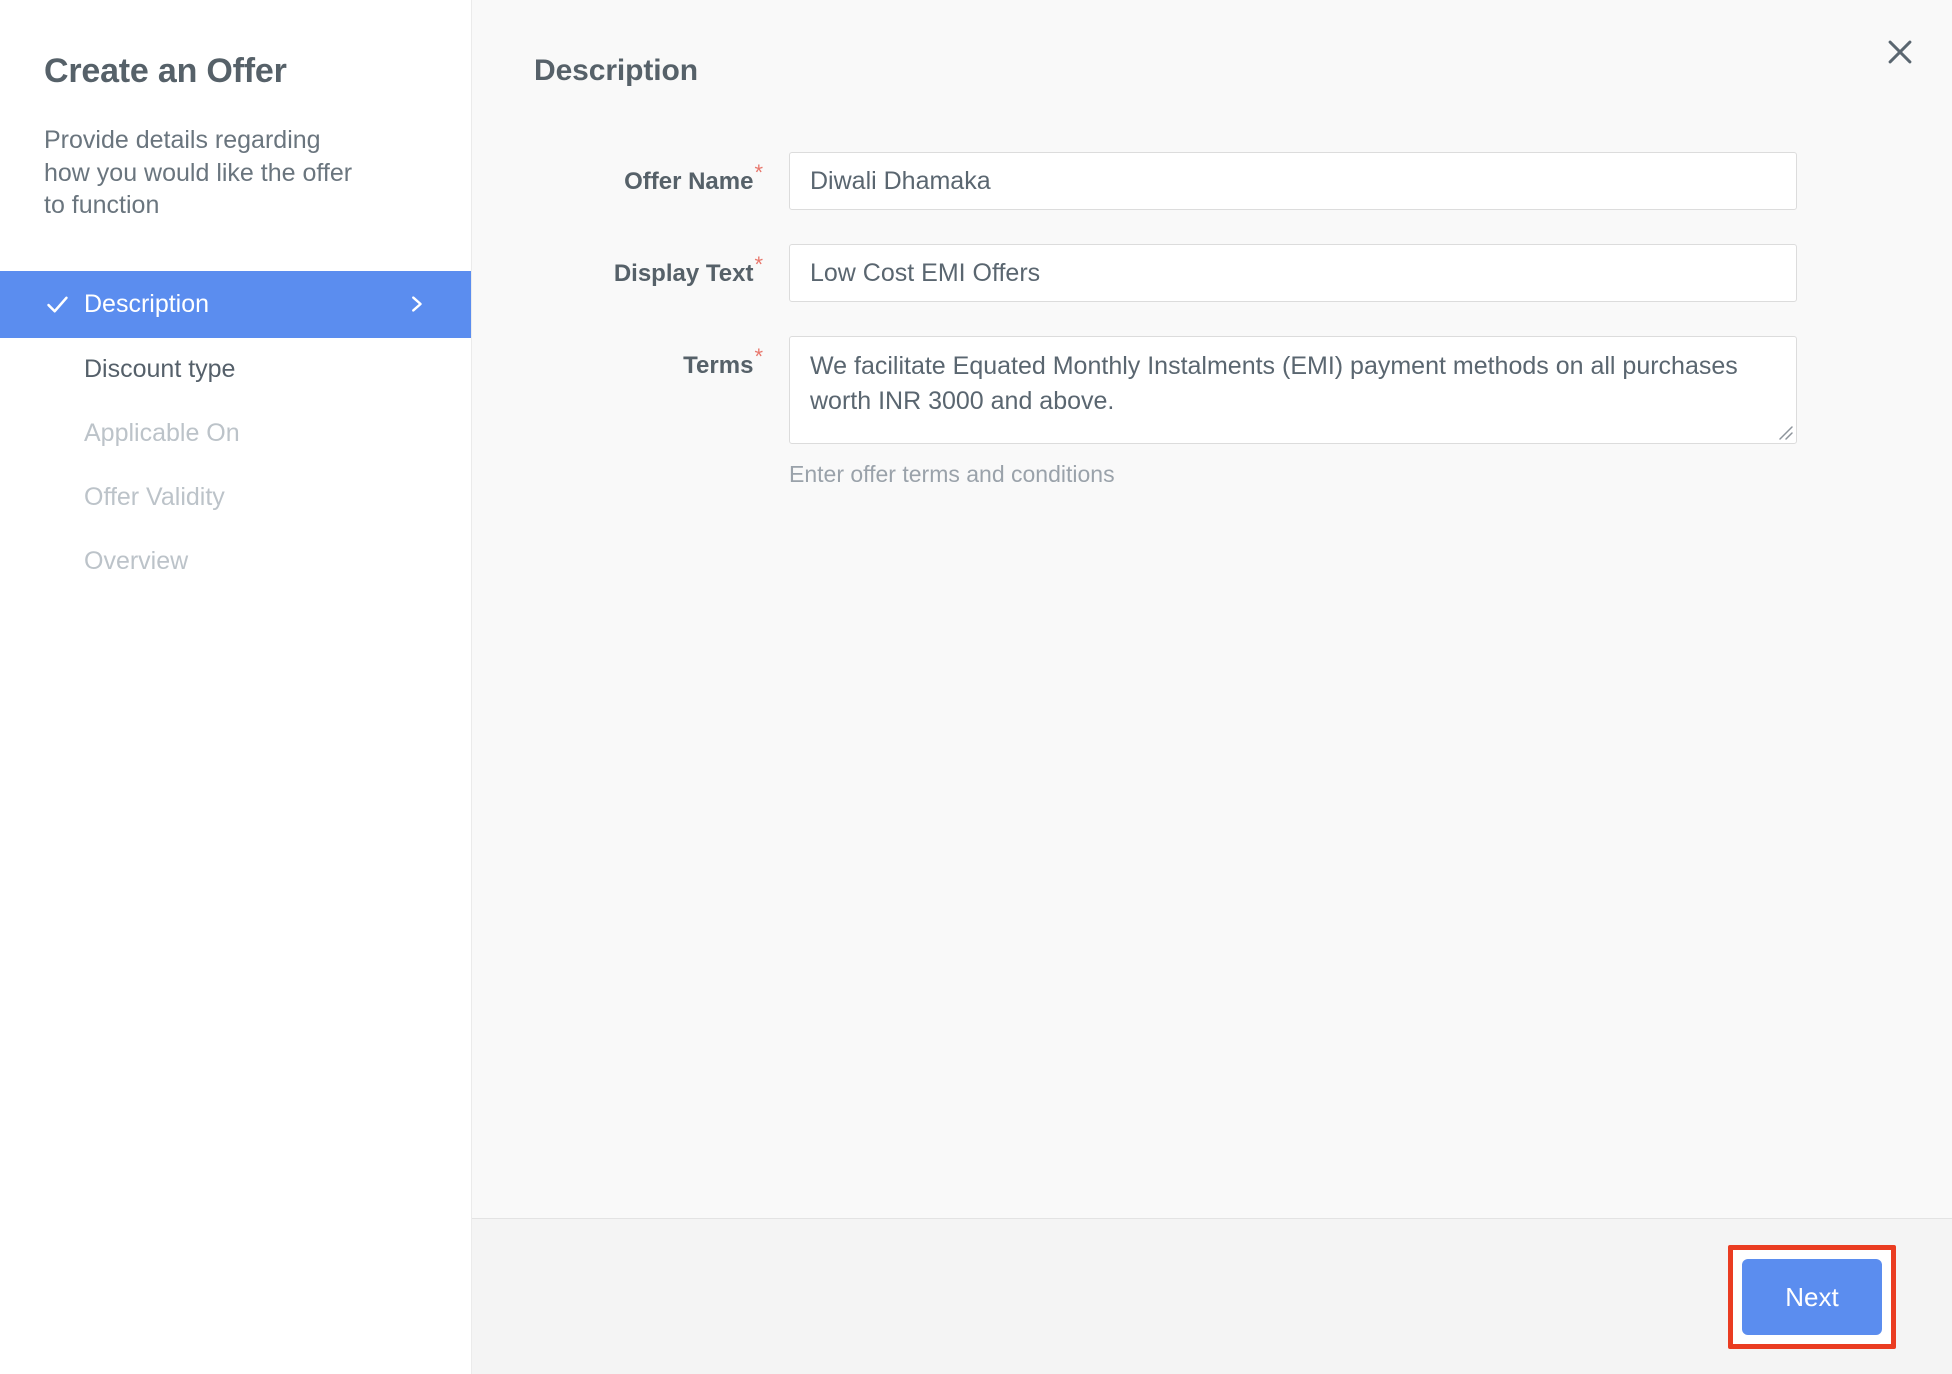 This screenshot has height=1374, width=1952. What do you see at coordinates (235, 304) in the screenshot?
I see `sidebar-item-description: Description` at bounding box center [235, 304].